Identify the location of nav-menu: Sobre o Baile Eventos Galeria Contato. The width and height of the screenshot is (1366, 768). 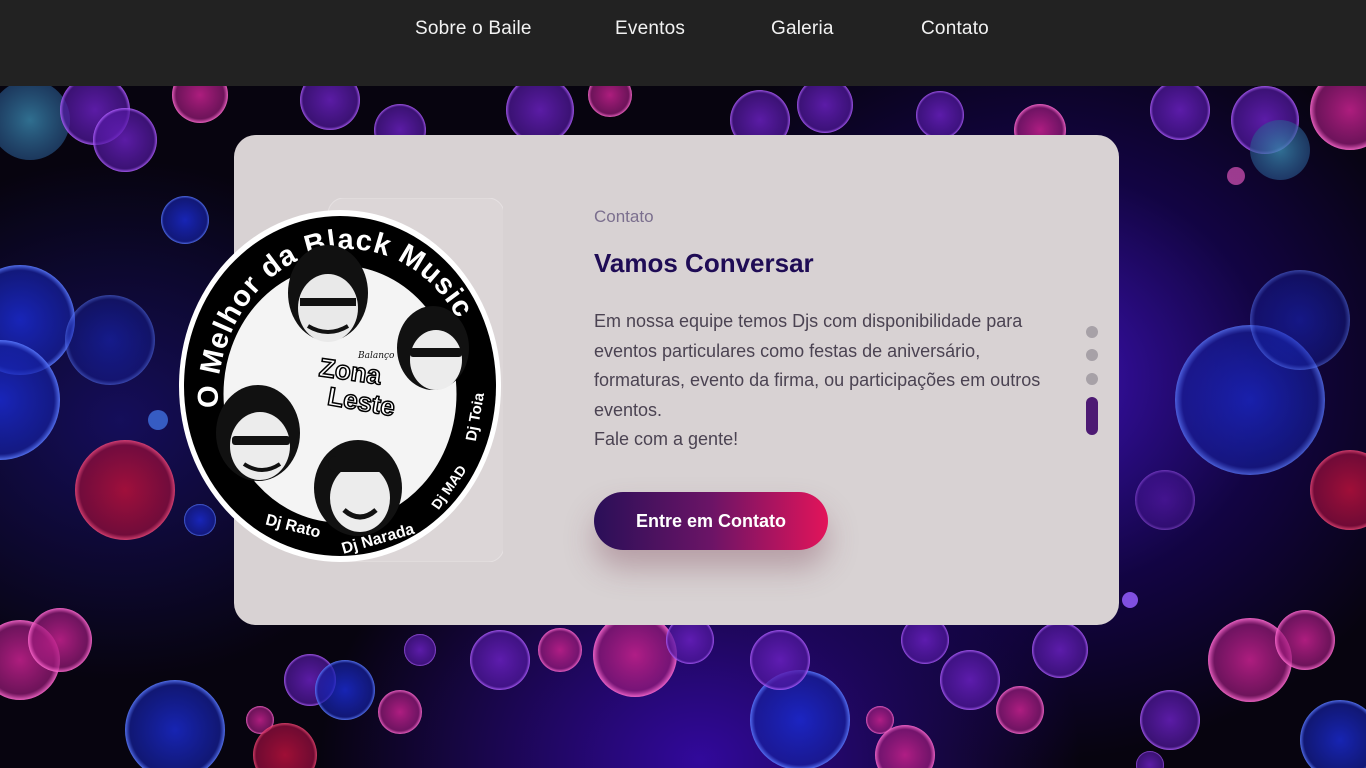
(683, 31).